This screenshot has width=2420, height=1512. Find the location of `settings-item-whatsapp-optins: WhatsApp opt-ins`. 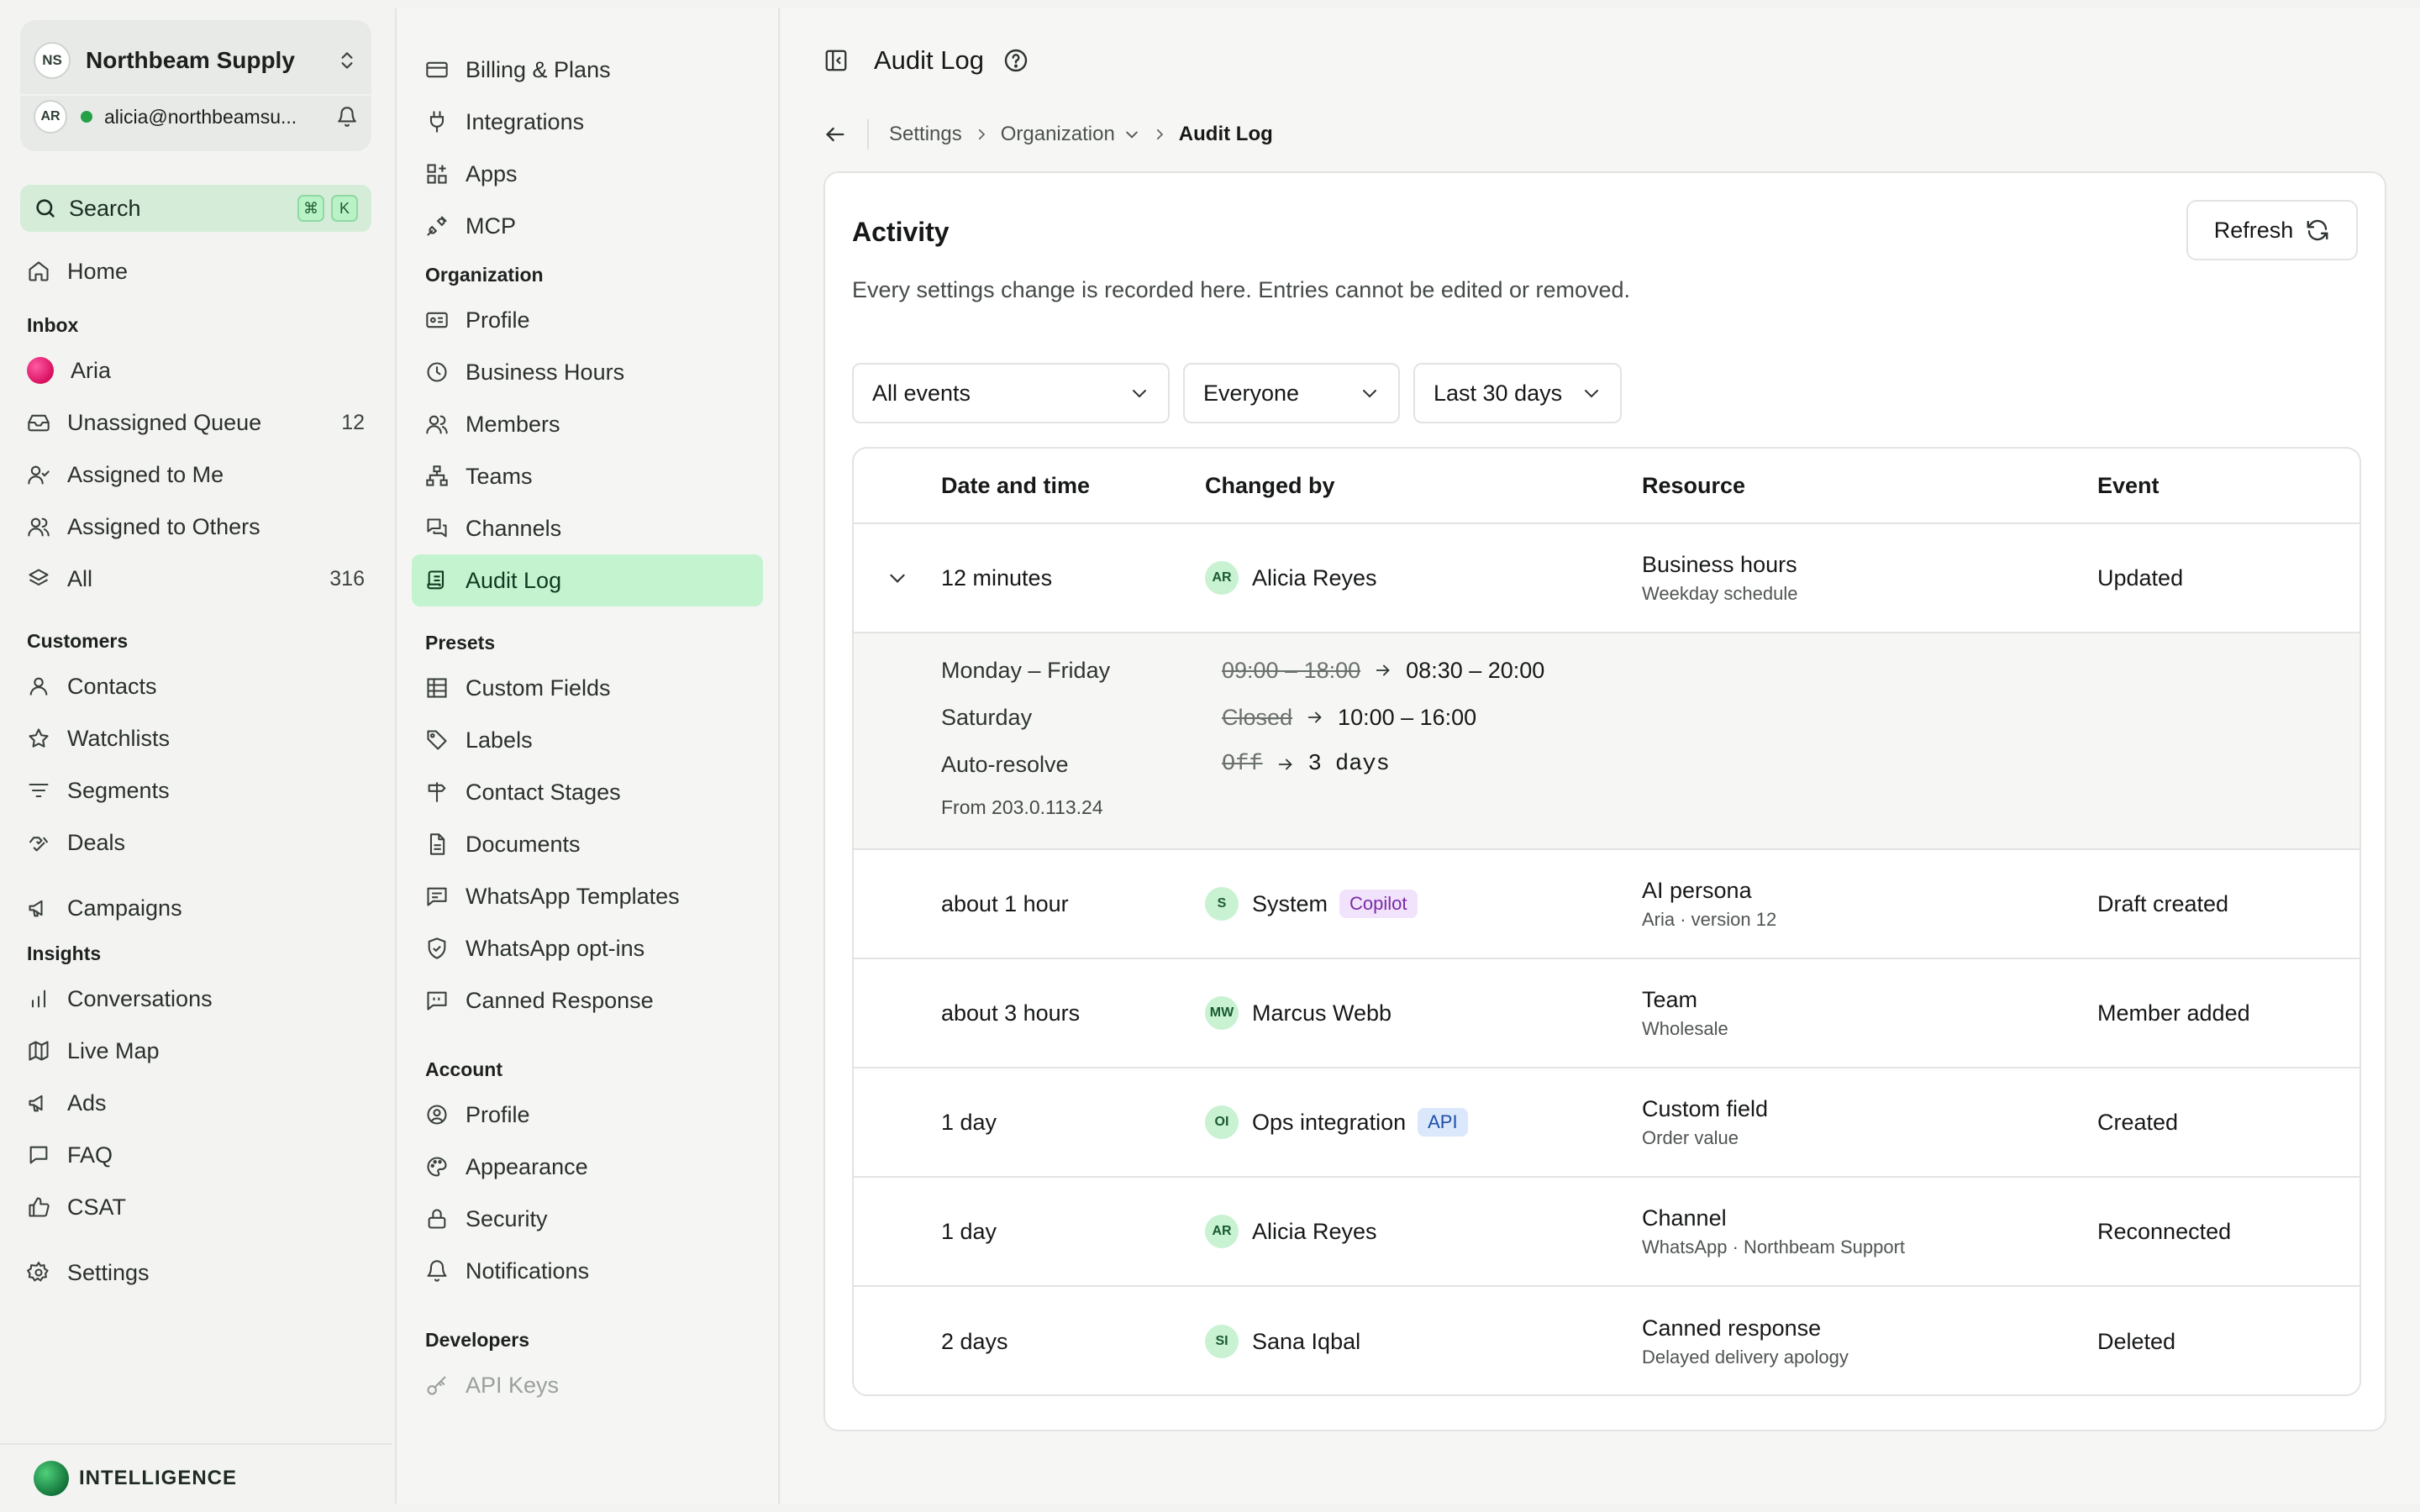

settings-item-whatsapp-optins: WhatsApp opt-ins is located at coordinates (587, 948).